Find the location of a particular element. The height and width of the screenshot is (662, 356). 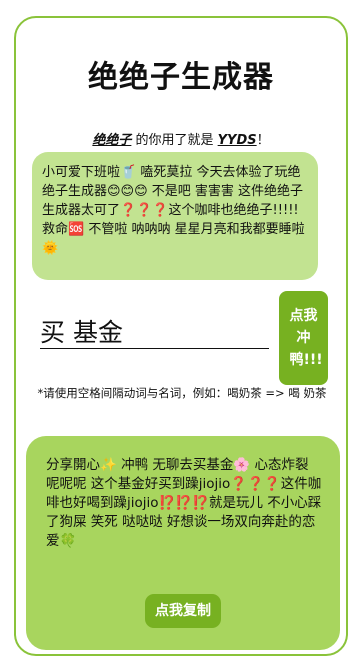

keyword-input is located at coordinates (154, 331).